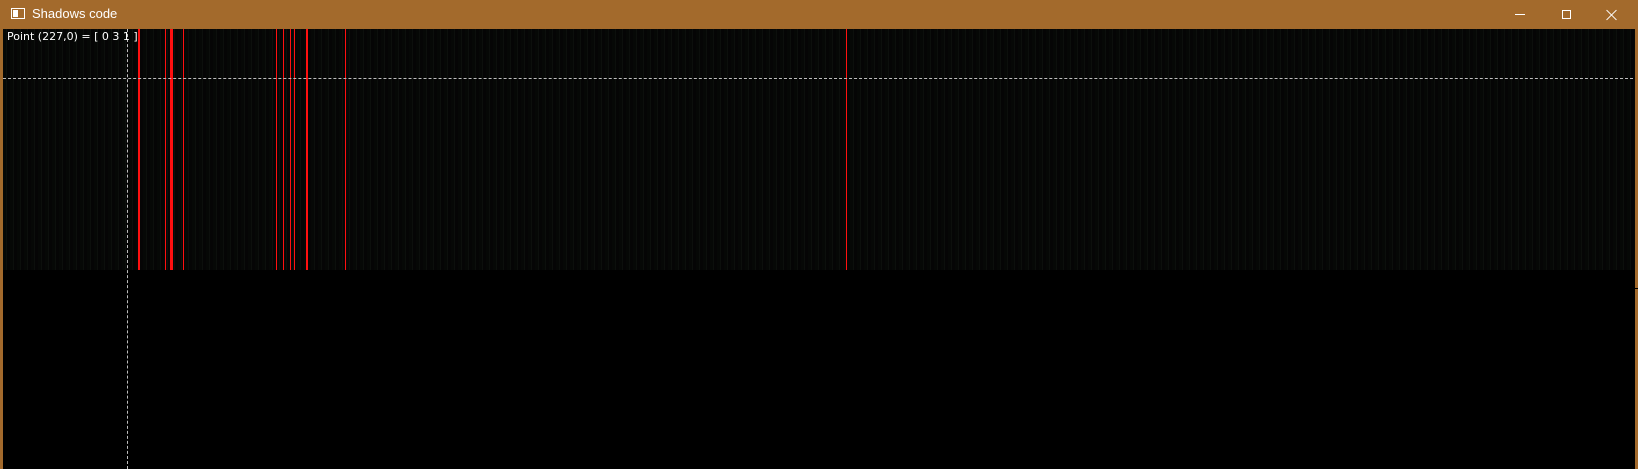 The width and height of the screenshot is (1638, 469). I want to click on app-window-icon, so click(18, 13).